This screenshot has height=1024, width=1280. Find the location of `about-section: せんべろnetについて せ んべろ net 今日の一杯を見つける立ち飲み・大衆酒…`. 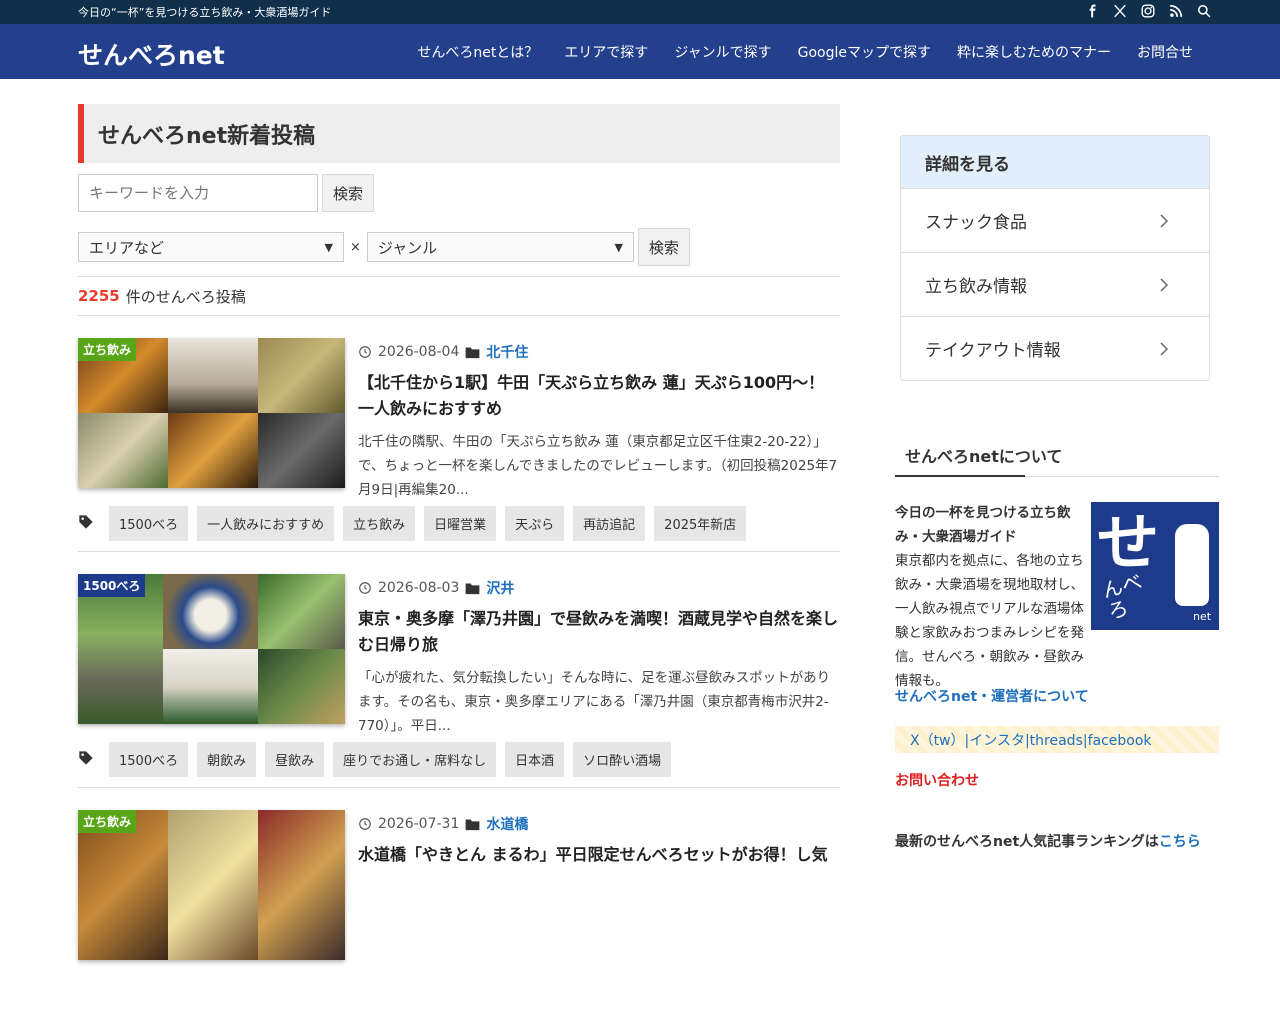

about-section: せんべろnetについて せ んべろ net 今日の一杯を見つける立ち飲み・大衆酒… is located at coordinates (1057, 643).